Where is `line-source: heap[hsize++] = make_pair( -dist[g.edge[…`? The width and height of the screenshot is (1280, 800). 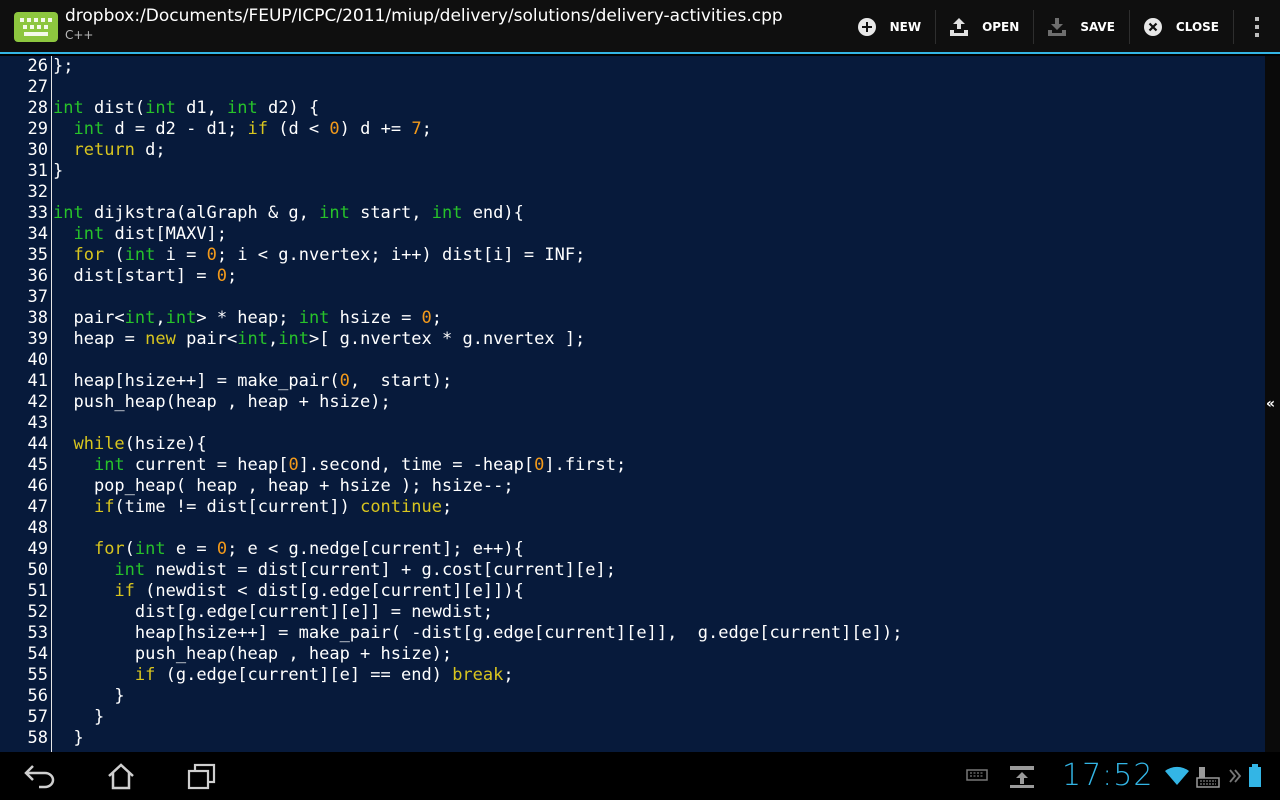
line-source: heap[hsize++] = make_pair( -dist[g.edge[… is located at coordinates (478, 633).